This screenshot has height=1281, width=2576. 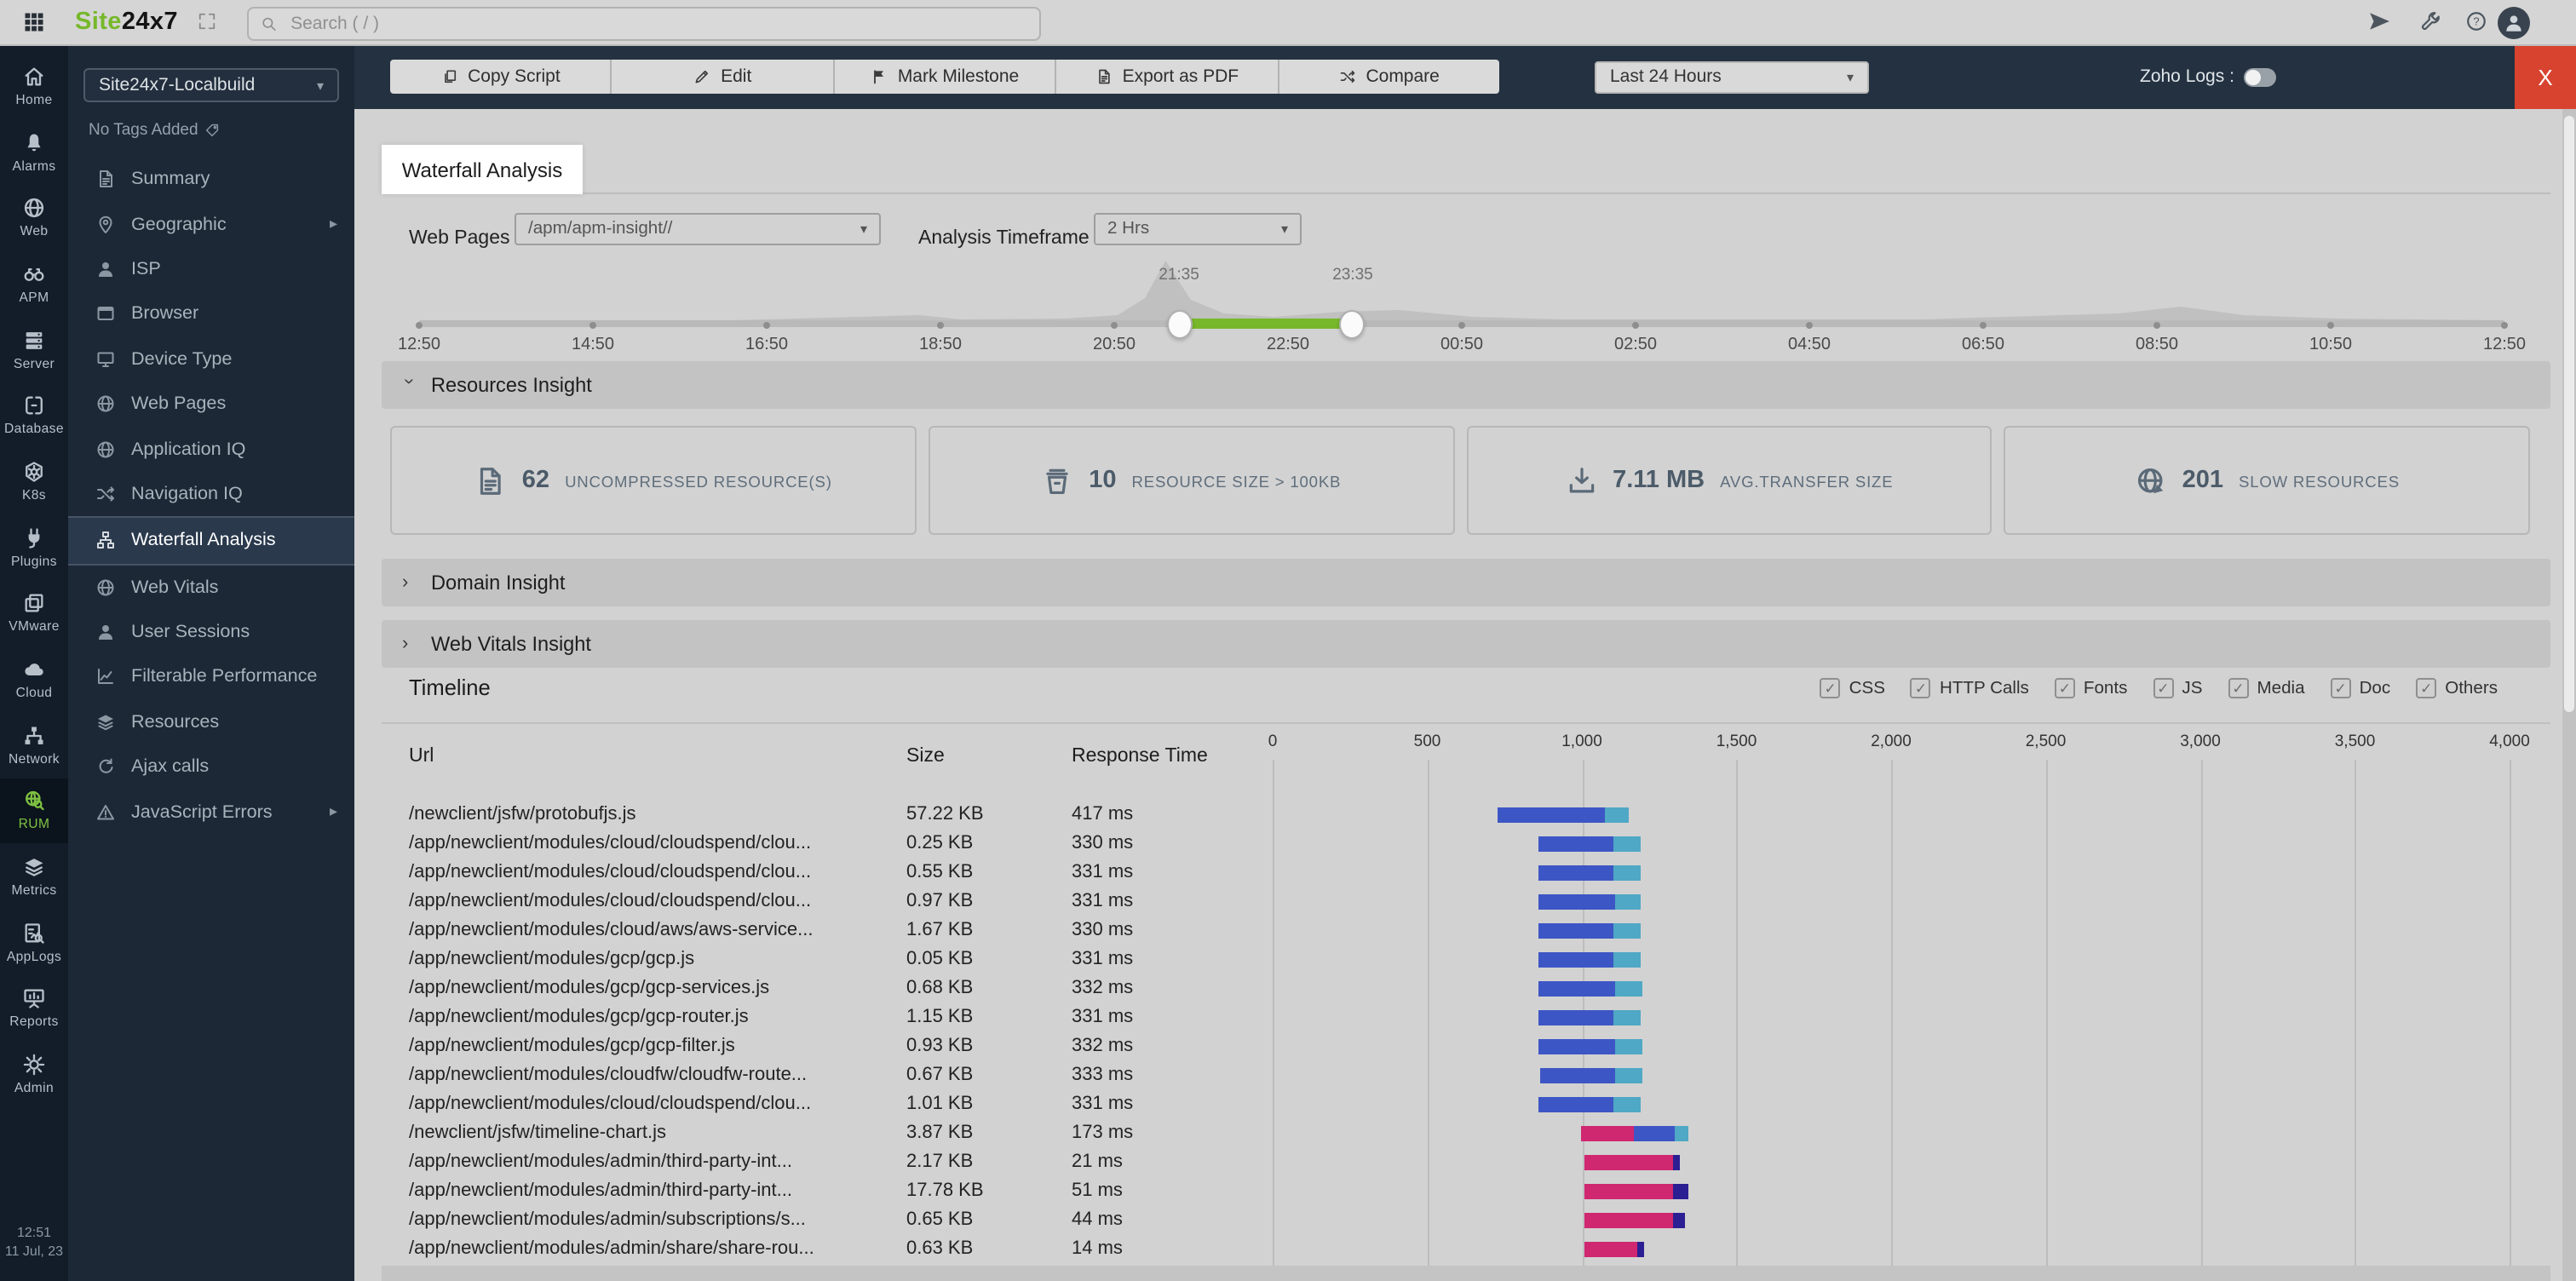 I want to click on rail-item-home: Home, so click(x=34, y=85).